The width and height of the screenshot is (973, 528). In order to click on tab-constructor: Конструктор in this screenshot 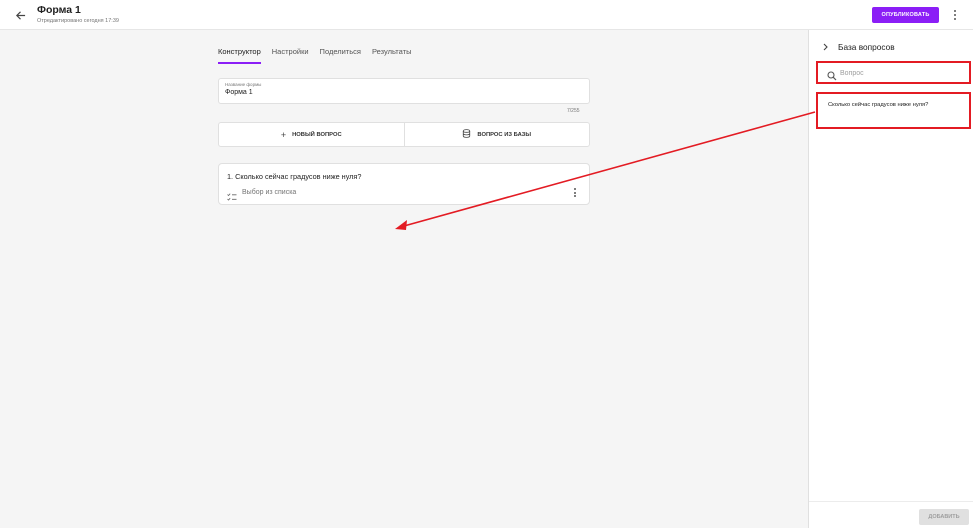, I will do `click(239, 54)`.